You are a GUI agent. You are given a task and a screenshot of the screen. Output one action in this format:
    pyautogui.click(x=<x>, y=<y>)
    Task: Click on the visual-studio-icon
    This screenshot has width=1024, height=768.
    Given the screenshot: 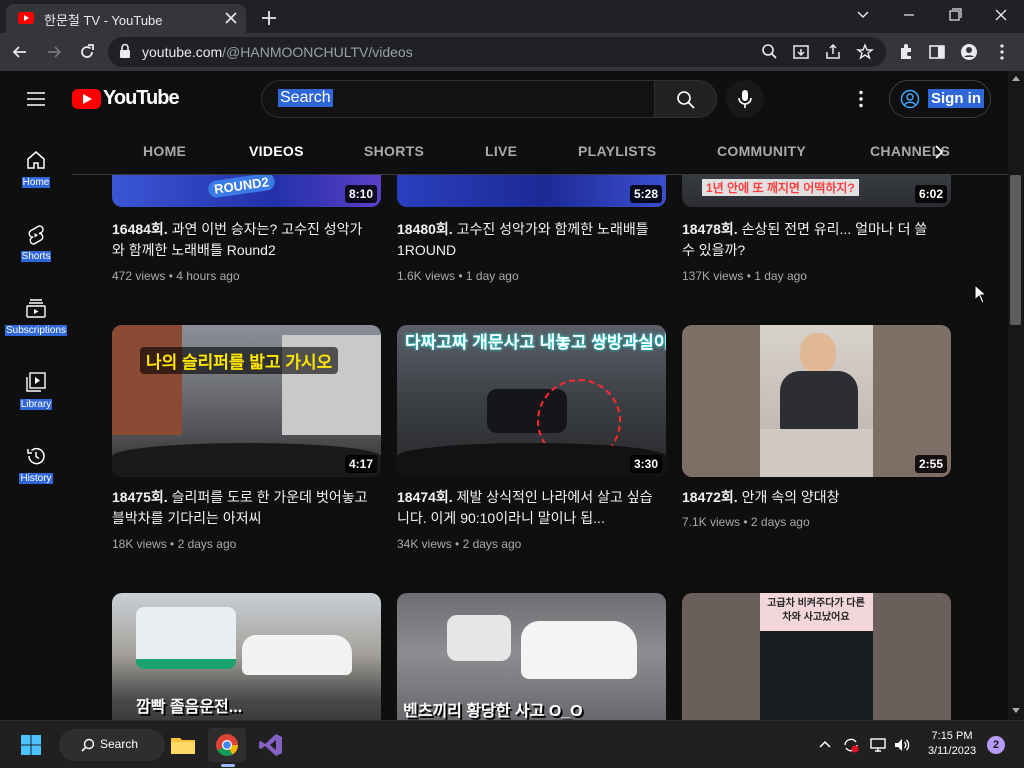 What is the action you would take?
    pyautogui.click(x=271, y=745)
    